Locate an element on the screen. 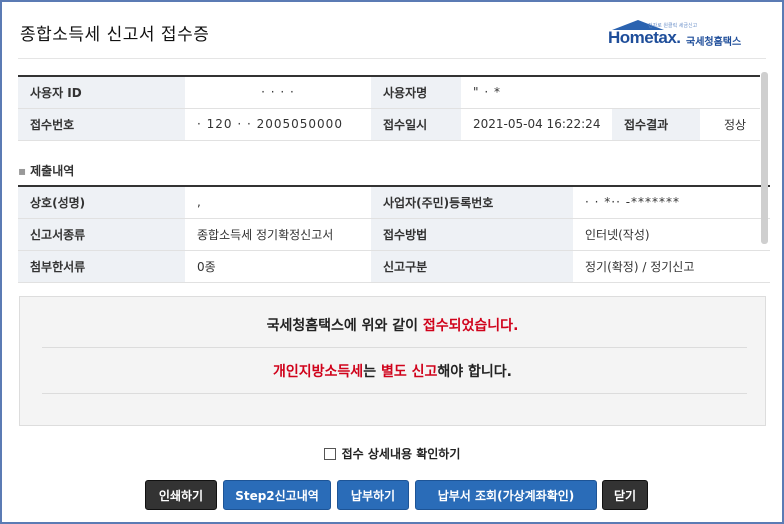 Image resolution: width=784 pixels, height=524 pixels. trade-name-label: 상호(성명) is located at coordinates (101, 202).